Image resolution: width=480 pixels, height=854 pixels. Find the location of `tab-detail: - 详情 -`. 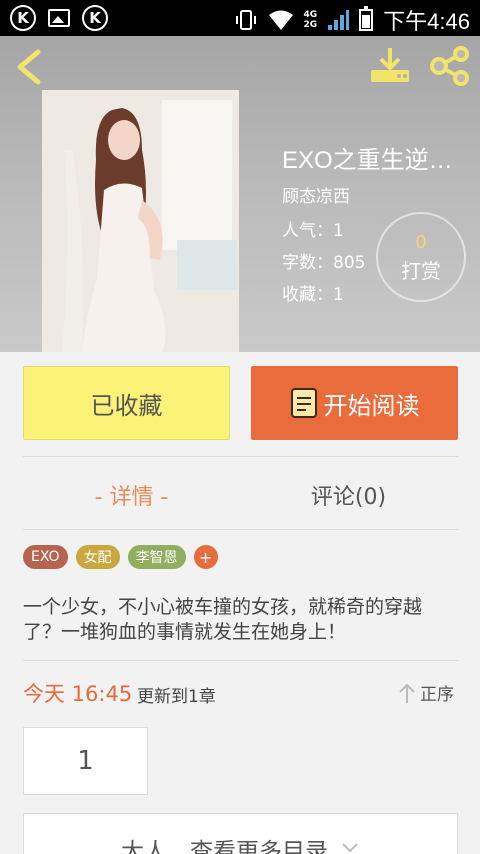

tab-detail: - 详情 - is located at coordinates (131, 495).